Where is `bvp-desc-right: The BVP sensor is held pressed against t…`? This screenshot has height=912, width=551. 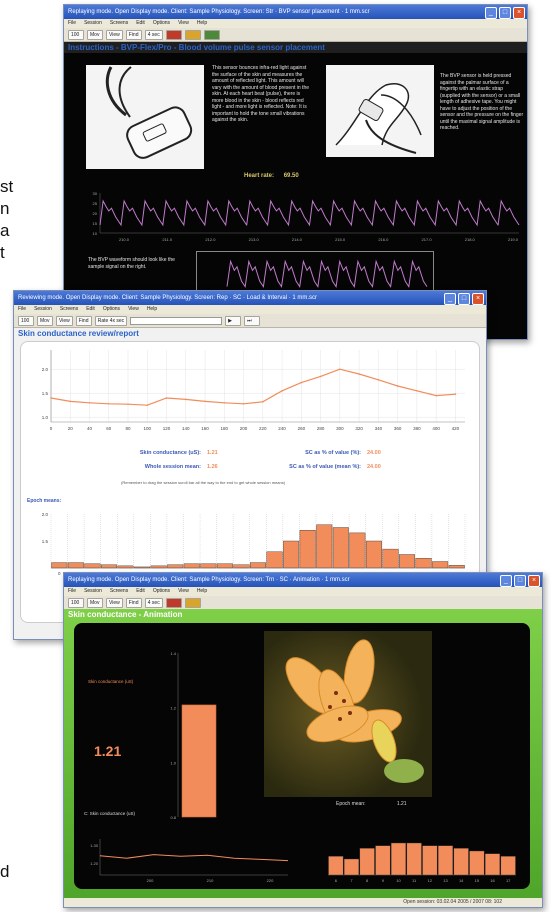
bvp-desc-right: The BVP sensor is held pressed against t… is located at coordinates (482, 102).